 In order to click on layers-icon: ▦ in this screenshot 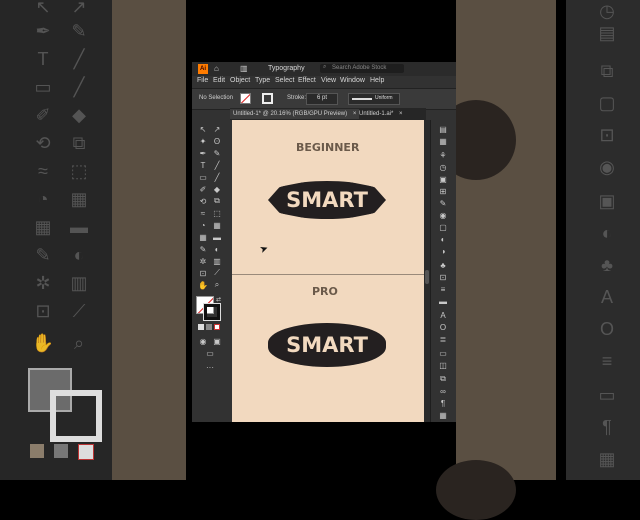, I will do `click(443, 141)`.